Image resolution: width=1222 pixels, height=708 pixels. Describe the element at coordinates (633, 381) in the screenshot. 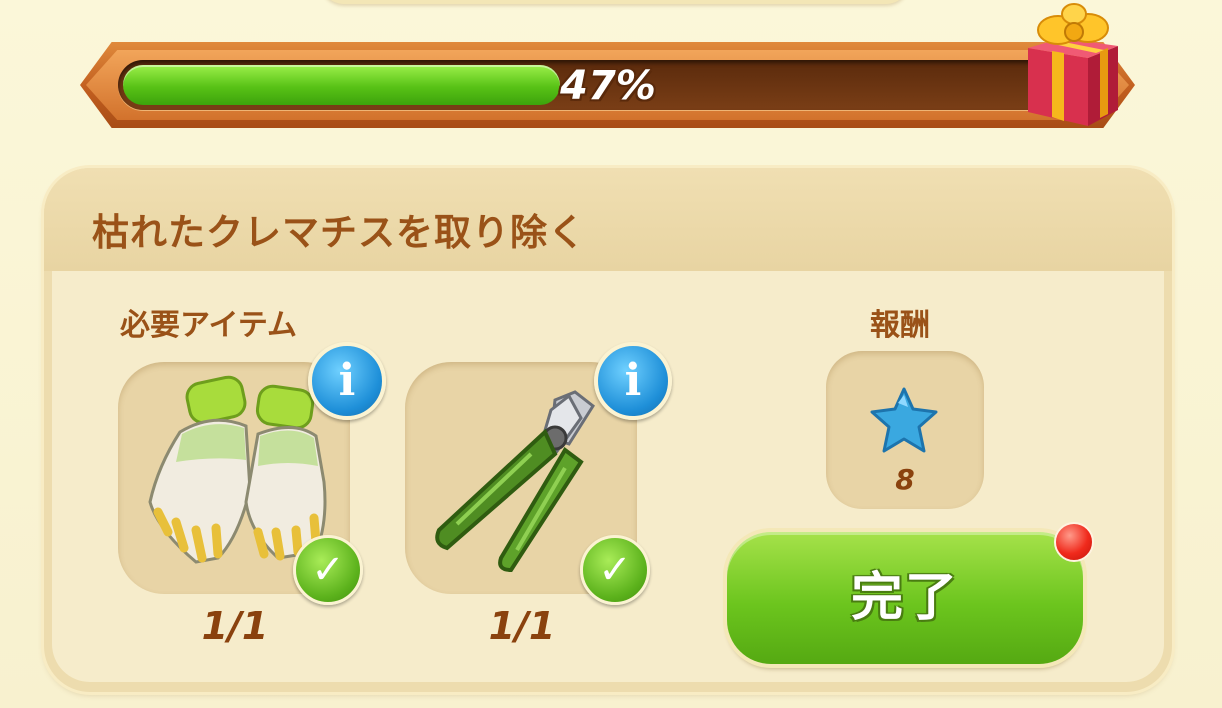

I see `shears-info-icon: i` at that location.